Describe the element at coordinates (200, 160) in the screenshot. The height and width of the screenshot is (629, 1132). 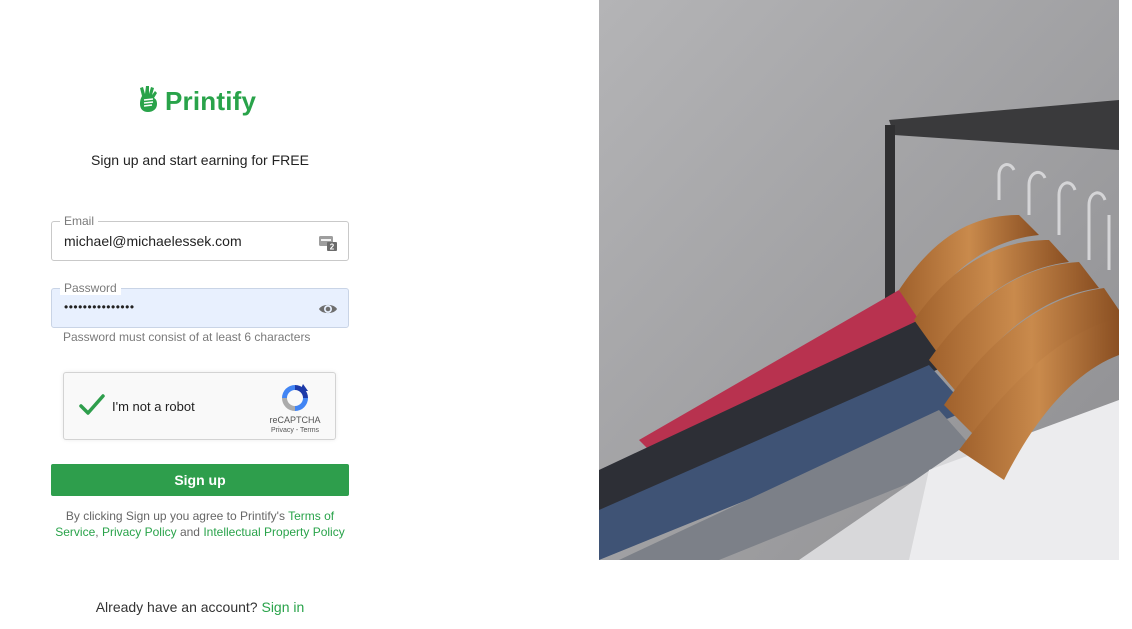
I see `page-headline: Sign up and start earning for FREE` at that location.